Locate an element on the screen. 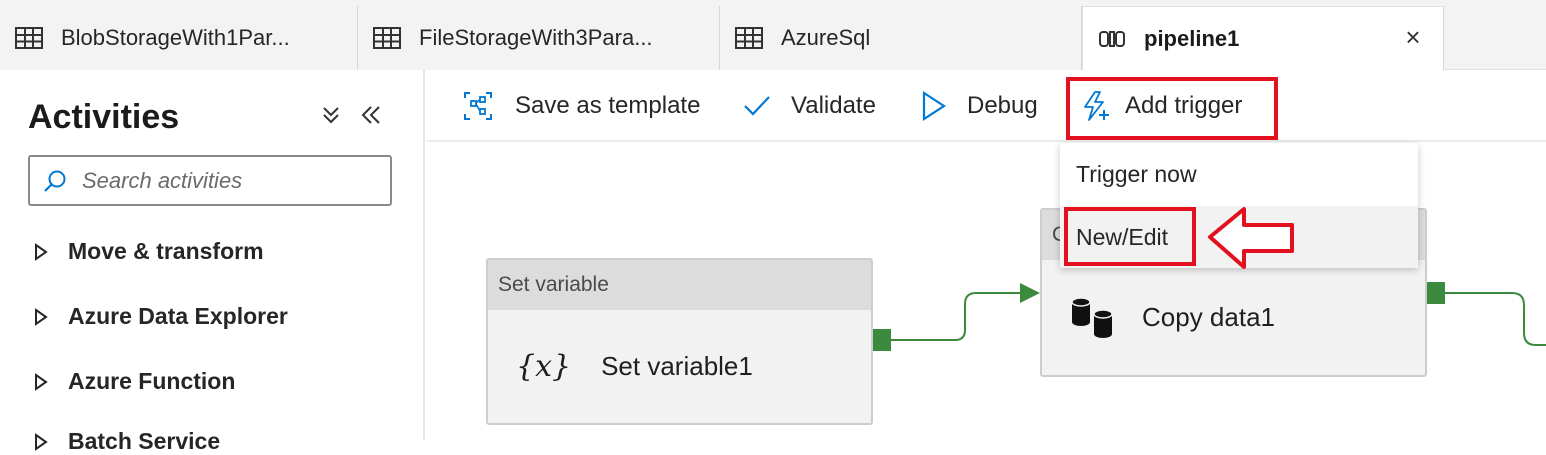 The width and height of the screenshot is (1546, 455). category-azure-data-explorer: Azure Data Explorer is located at coordinates (161, 316).